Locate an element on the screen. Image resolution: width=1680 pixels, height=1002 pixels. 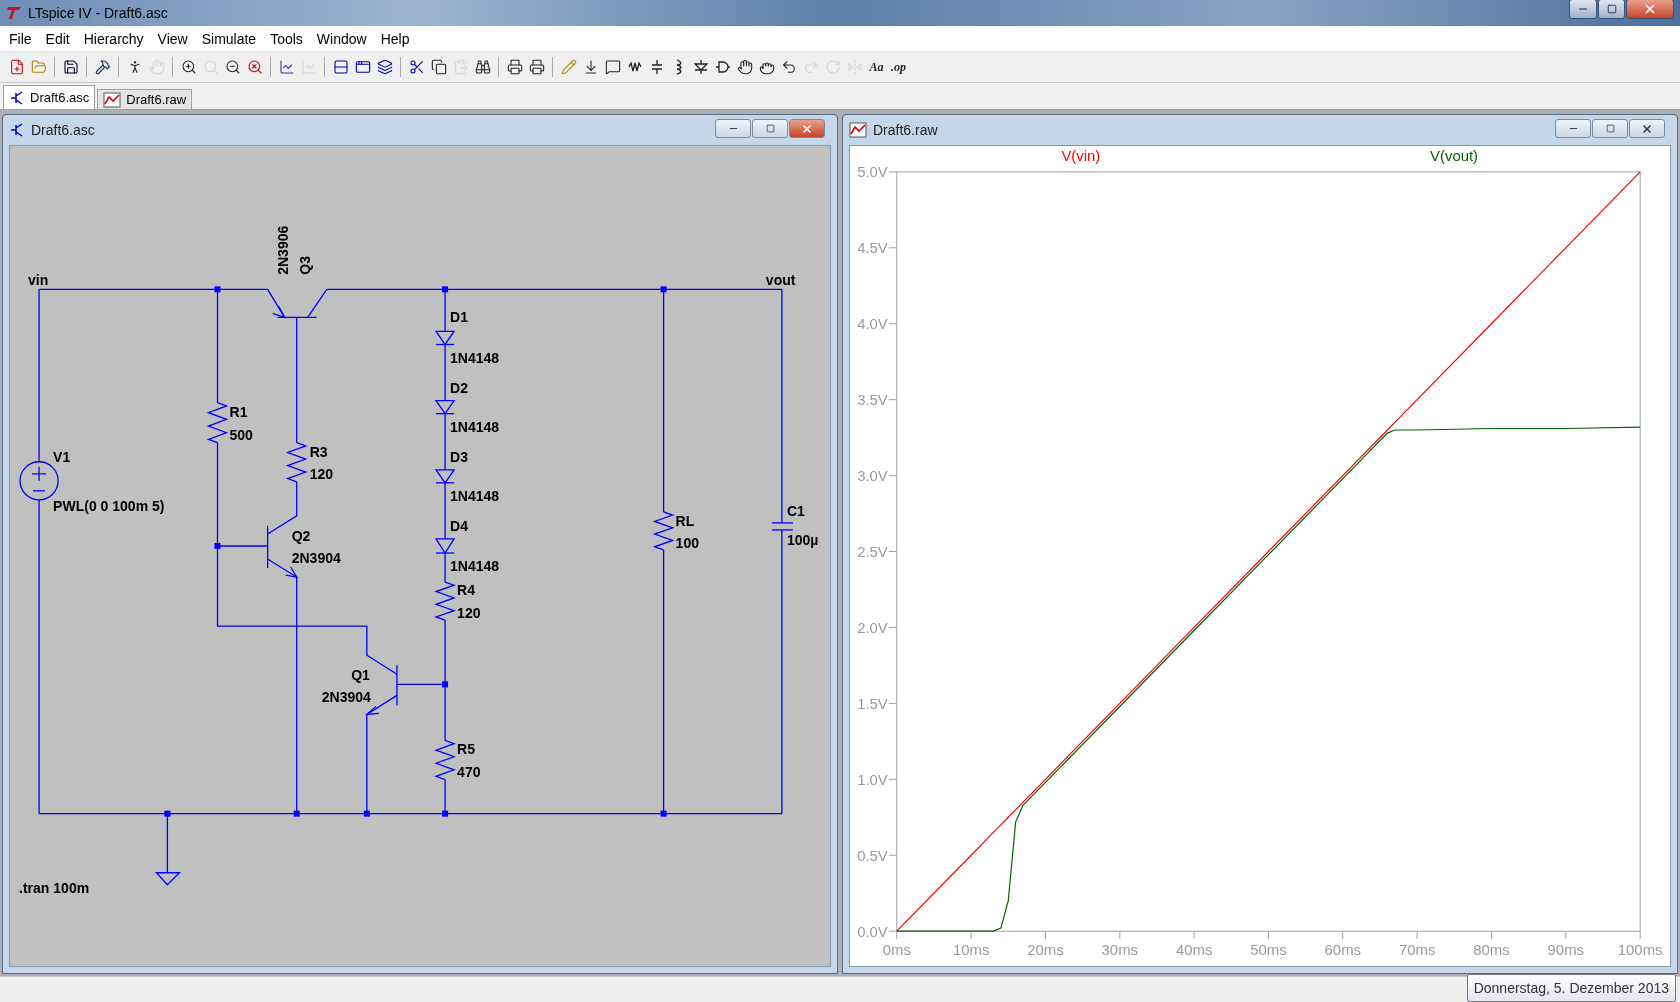
component-value: 470 is located at coordinates (469, 771).